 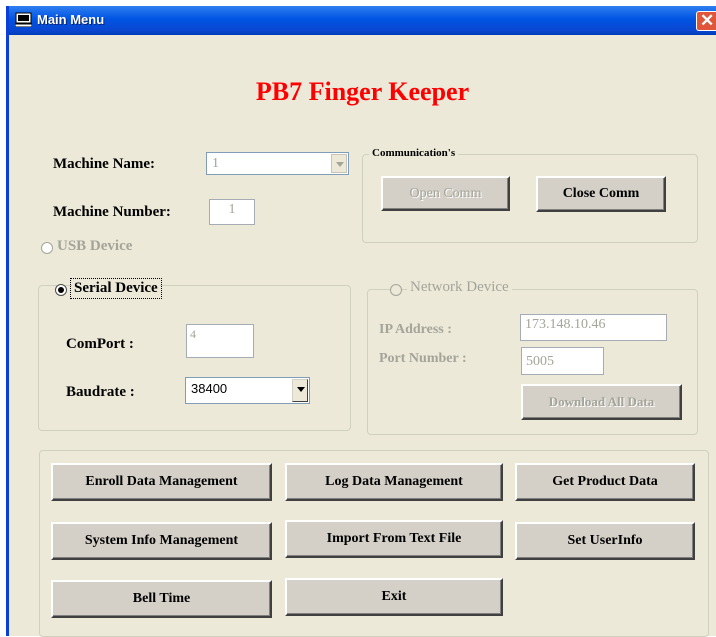 I want to click on get-product-data-button: Get Product Data, so click(x=605, y=482).